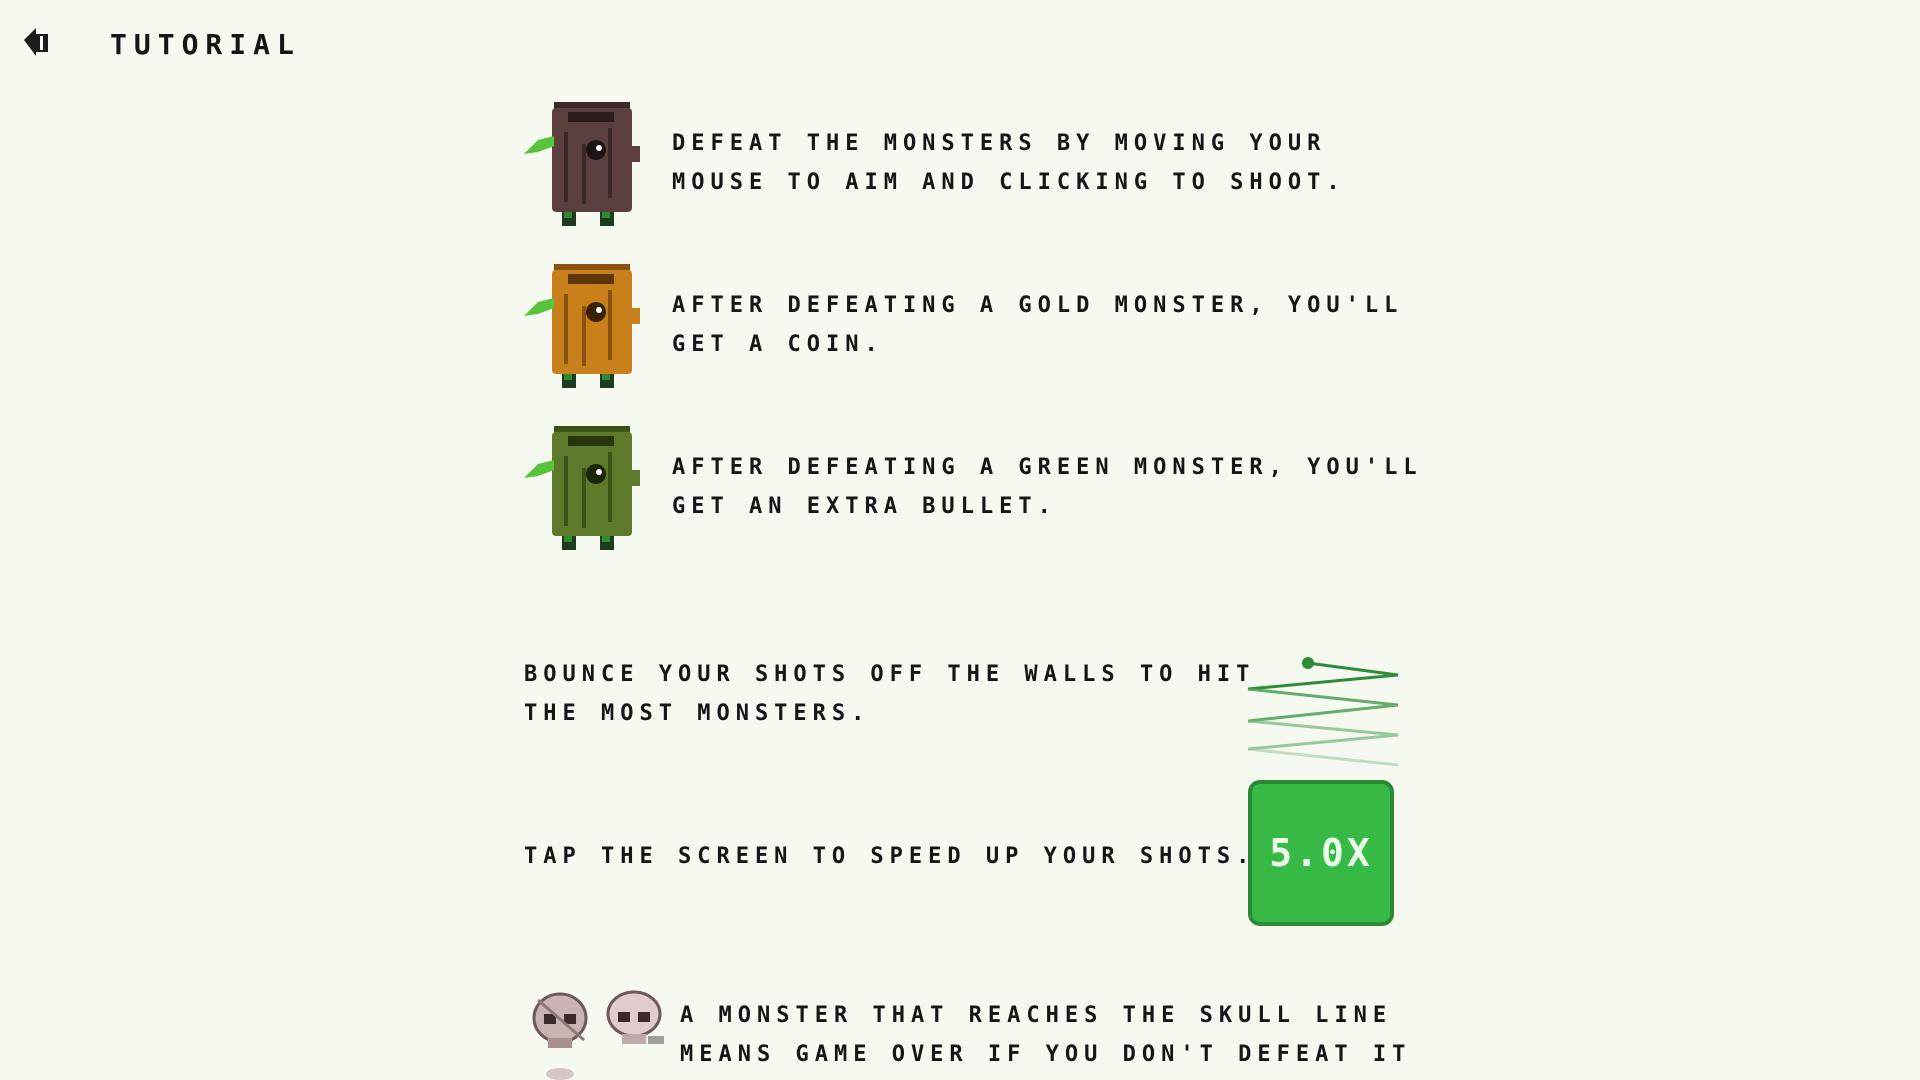 The width and height of the screenshot is (1920, 1080). I want to click on page-title: TUTORIAL, so click(205, 44).